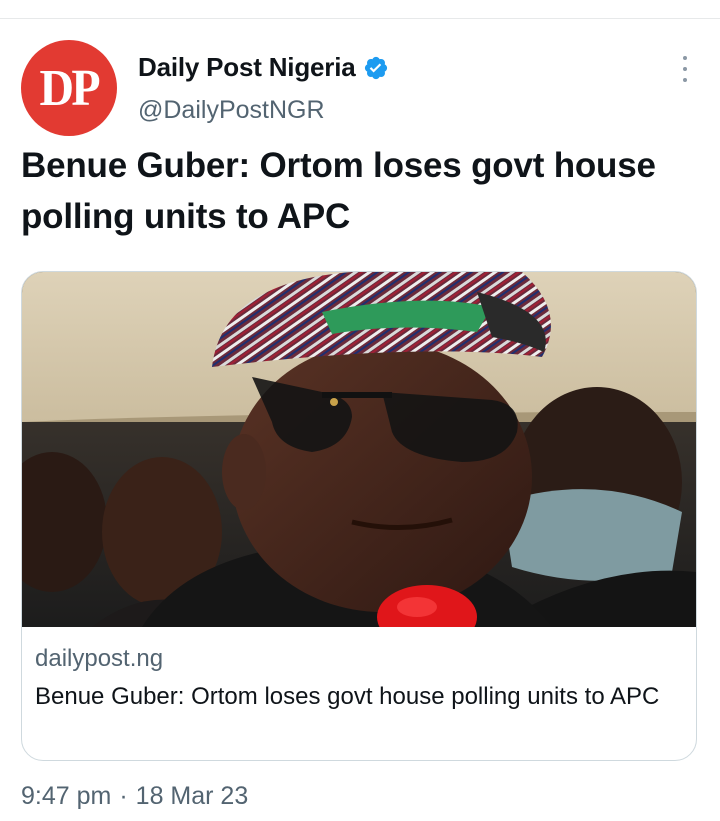 The width and height of the screenshot is (720, 821). Describe the element at coordinates (231, 110) in the screenshot. I see `user-handle: @DailyPostNGR` at that location.